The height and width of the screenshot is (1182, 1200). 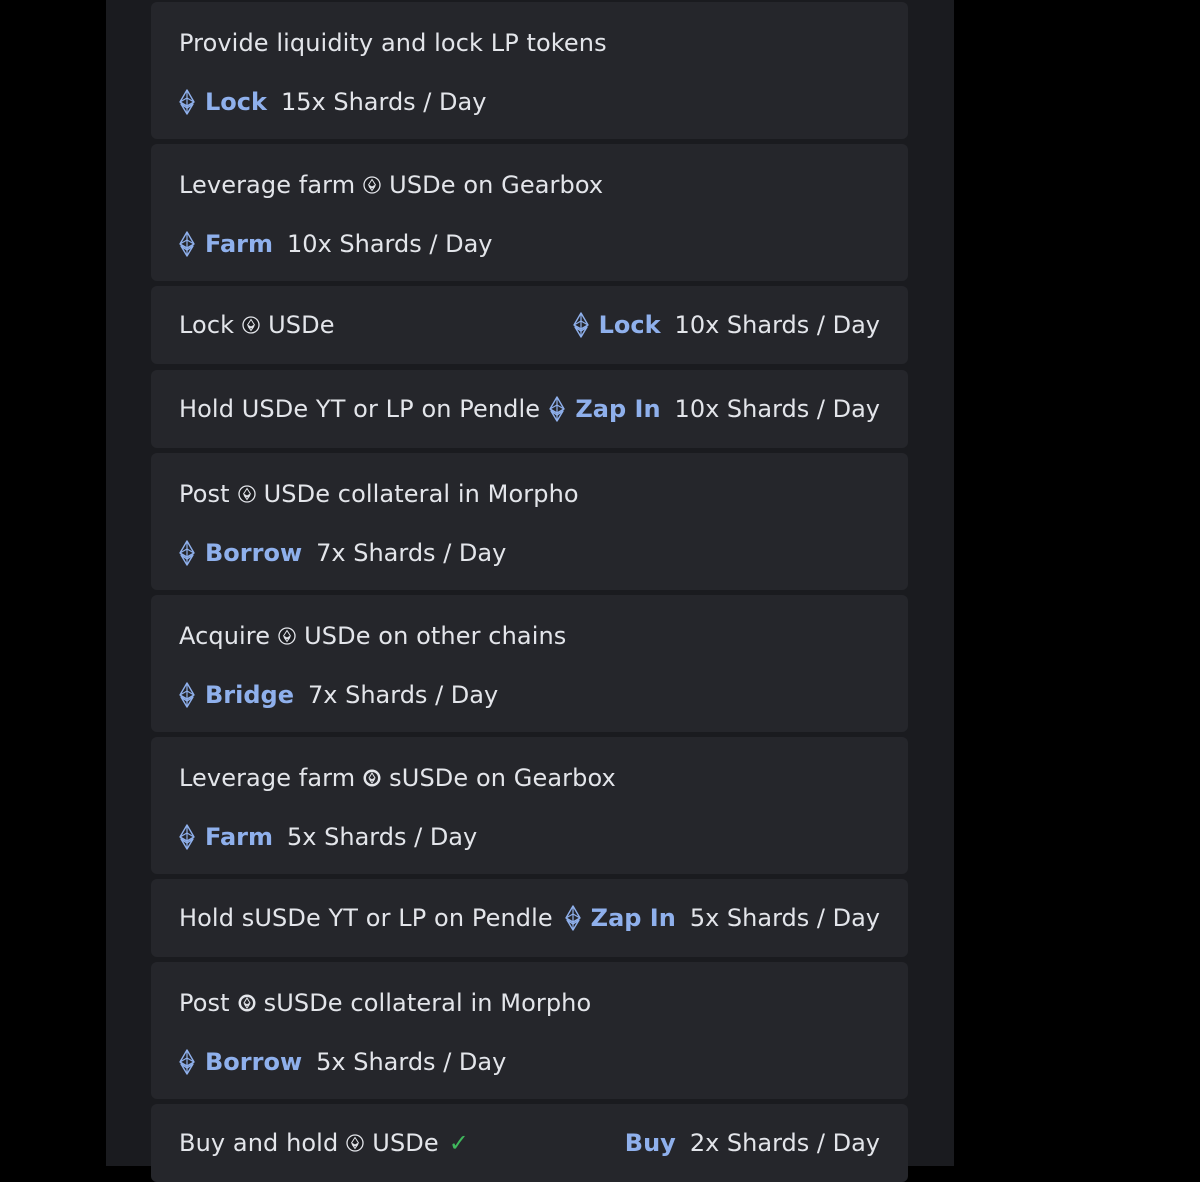 What do you see at coordinates (249, 695) in the screenshot?
I see `bridge-action-link: Bridge` at bounding box center [249, 695].